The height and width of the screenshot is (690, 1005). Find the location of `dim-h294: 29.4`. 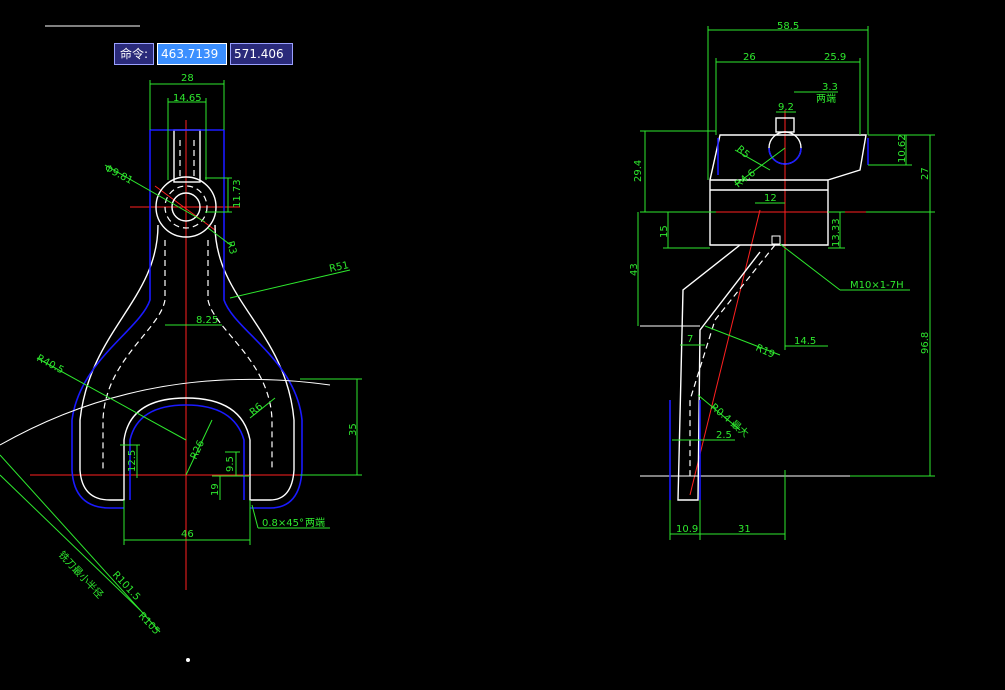

dim-h294: 29.4 is located at coordinates (674, 171).